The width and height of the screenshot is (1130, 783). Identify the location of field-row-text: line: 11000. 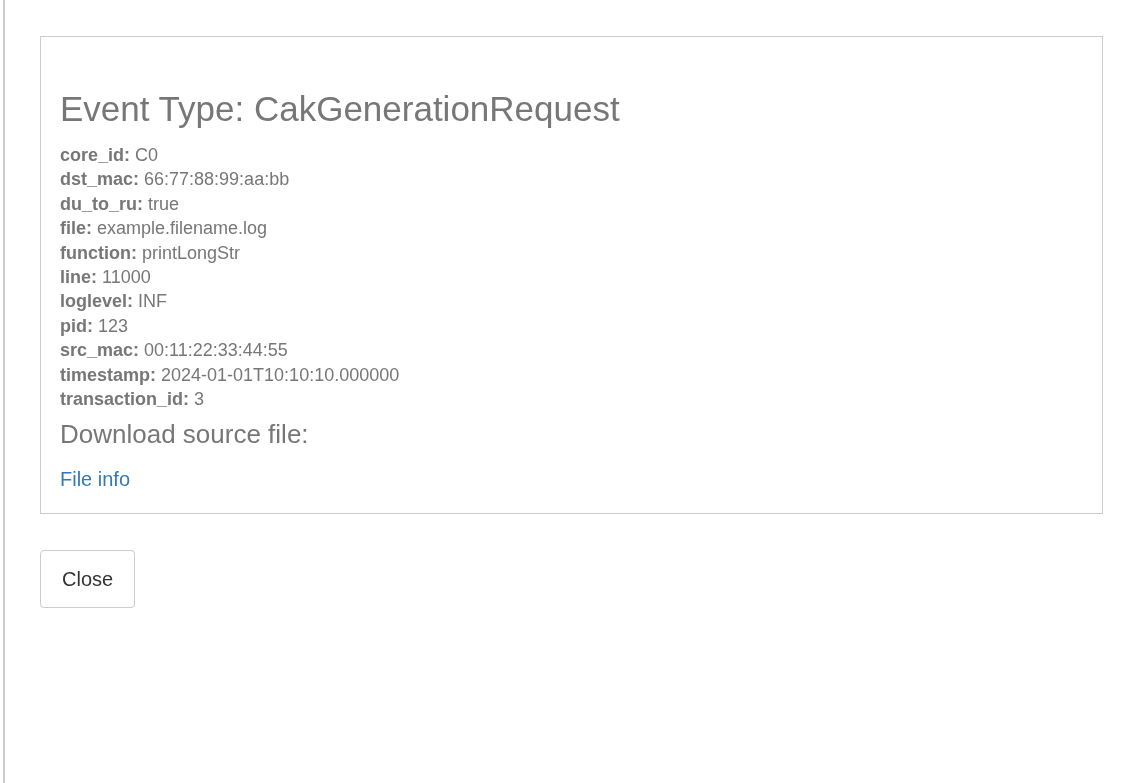
(106, 278).